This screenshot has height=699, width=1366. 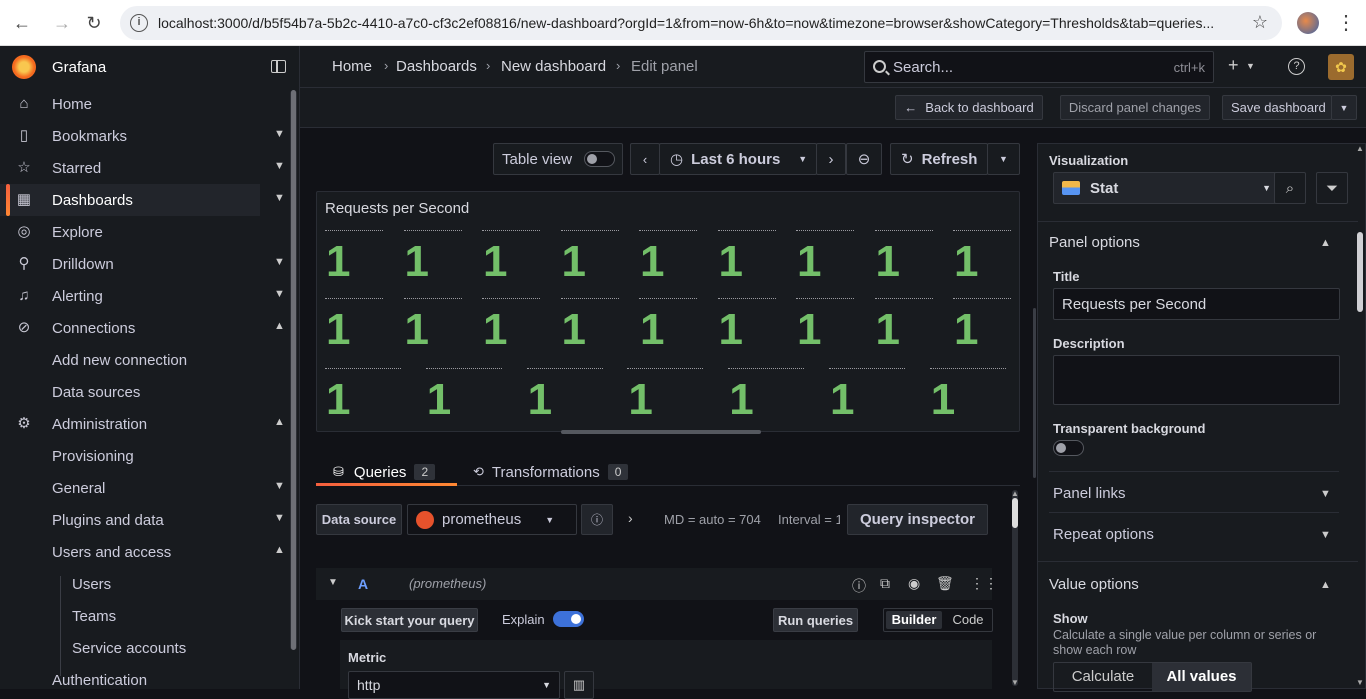 What do you see at coordinates (454, 685) in the screenshot?
I see `metric-select: http ▼` at bounding box center [454, 685].